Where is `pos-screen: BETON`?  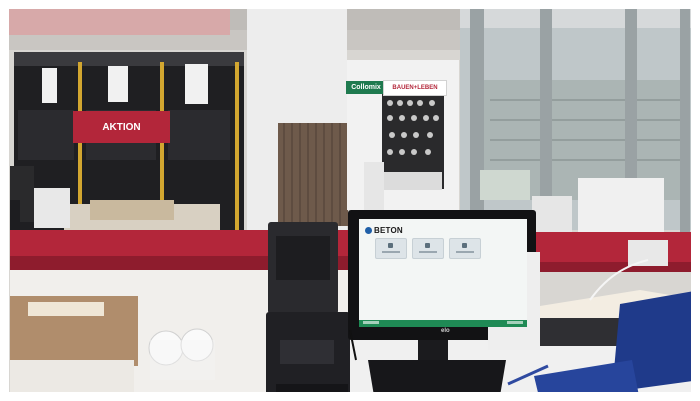
pos-screen: BETON is located at coordinates (443, 273).